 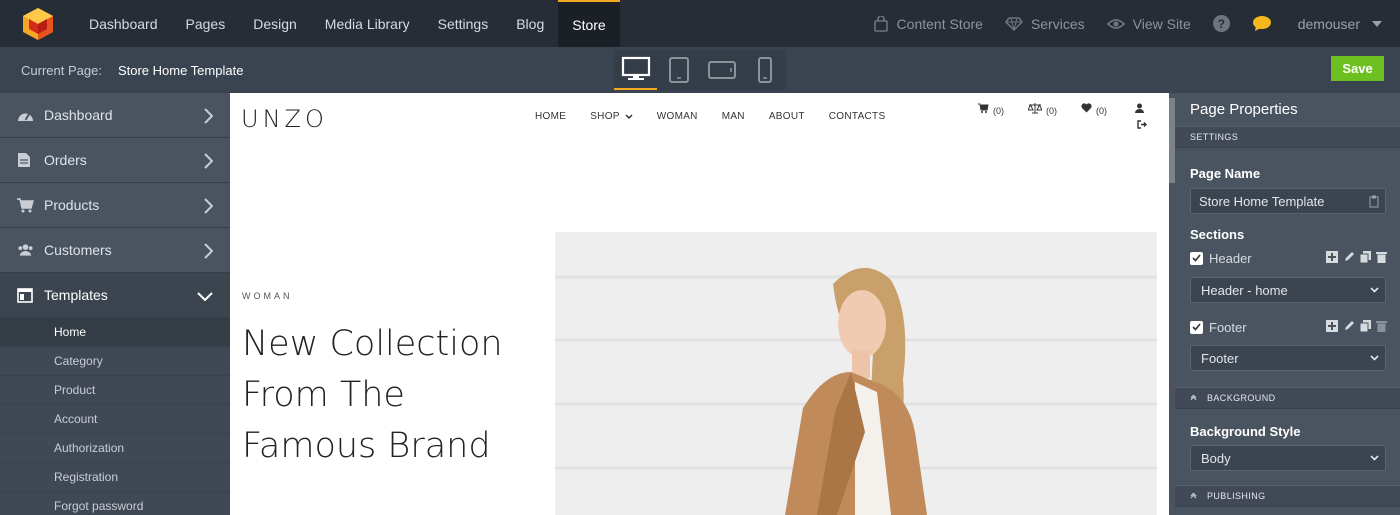 What do you see at coordinates (367, 23) in the screenshot?
I see `nav-media-library: Media Library` at bounding box center [367, 23].